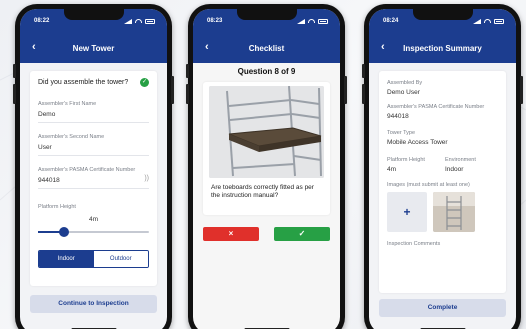  I want to click on tower-photo, so click(266, 132).